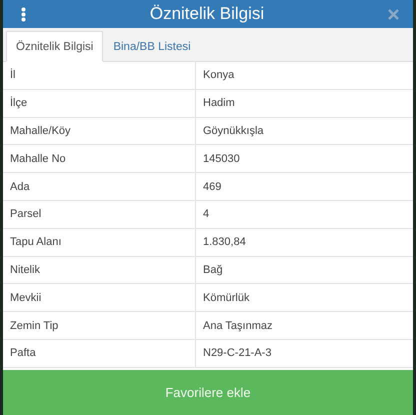 The height and width of the screenshot is (415, 416). What do you see at coordinates (206, 214) in the screenshot?
I see `table-cell-text: 4` at bounding box center [206, 214].